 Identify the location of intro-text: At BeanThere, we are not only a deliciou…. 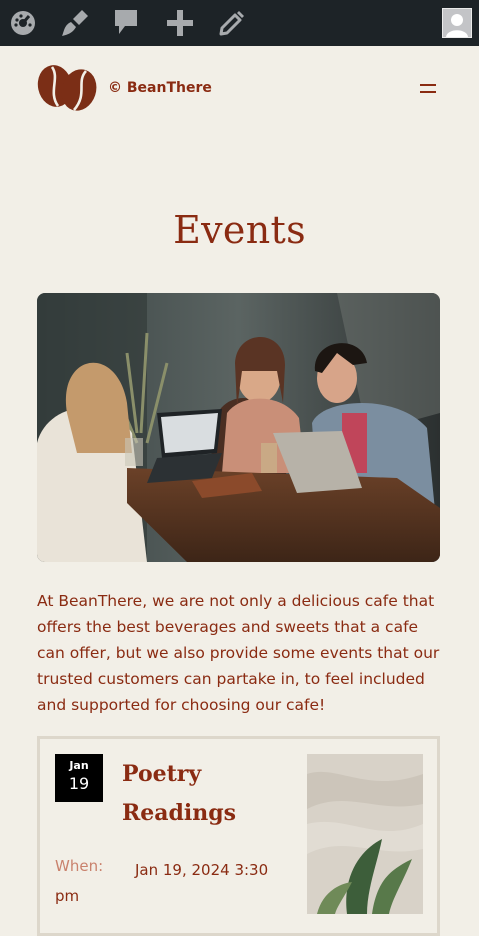
(238, 653).